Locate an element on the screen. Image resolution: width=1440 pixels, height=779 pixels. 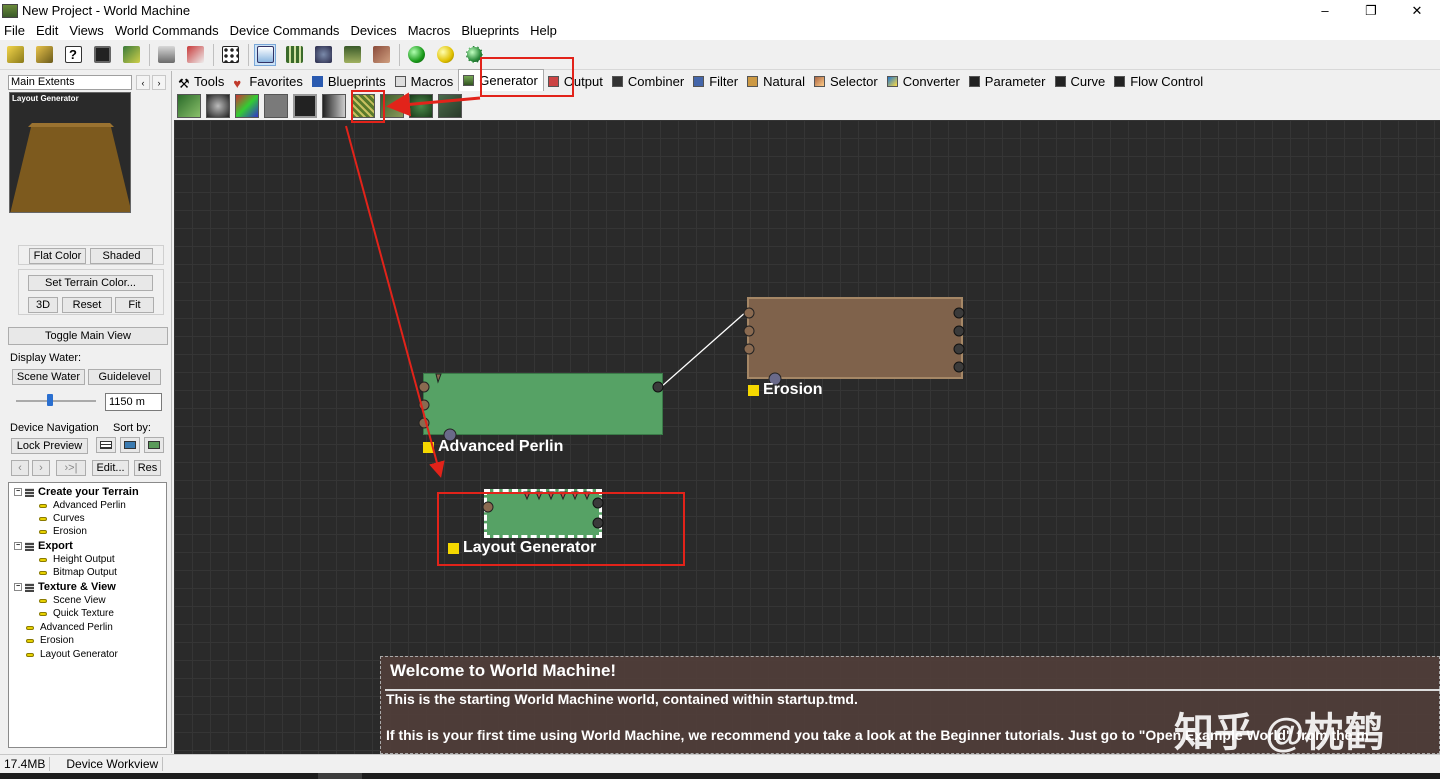
tree-item-erosion: Erosion is located at coordinates (63, 531).